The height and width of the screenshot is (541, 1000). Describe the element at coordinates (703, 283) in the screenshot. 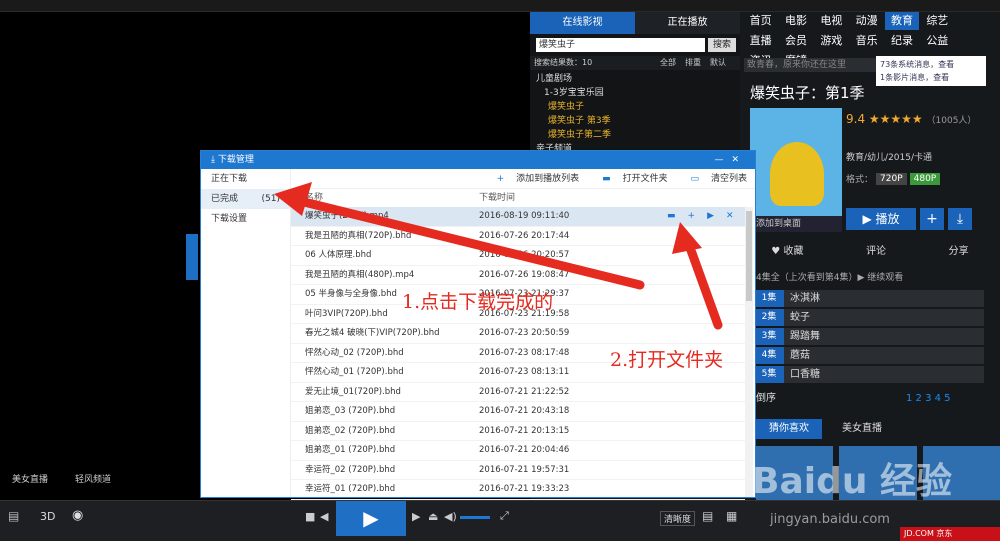

I see `arrow-to-folder` at that location.